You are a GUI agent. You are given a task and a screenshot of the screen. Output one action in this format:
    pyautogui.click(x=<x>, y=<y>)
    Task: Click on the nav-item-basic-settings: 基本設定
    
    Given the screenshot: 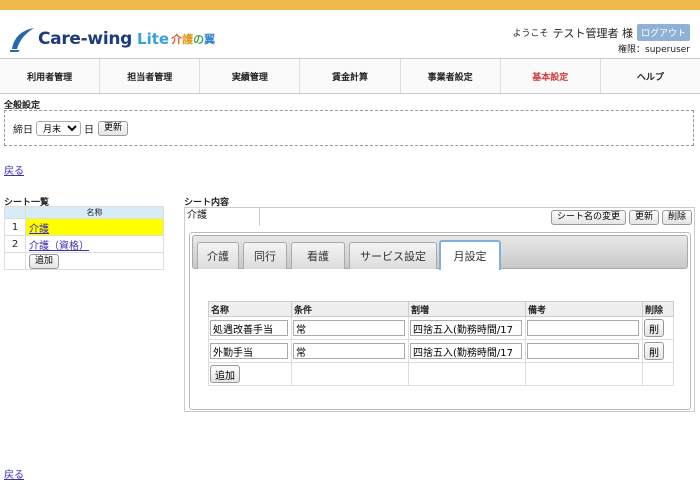 What is the action you would take?
    pyautogui.click(x=551, y=76)
    